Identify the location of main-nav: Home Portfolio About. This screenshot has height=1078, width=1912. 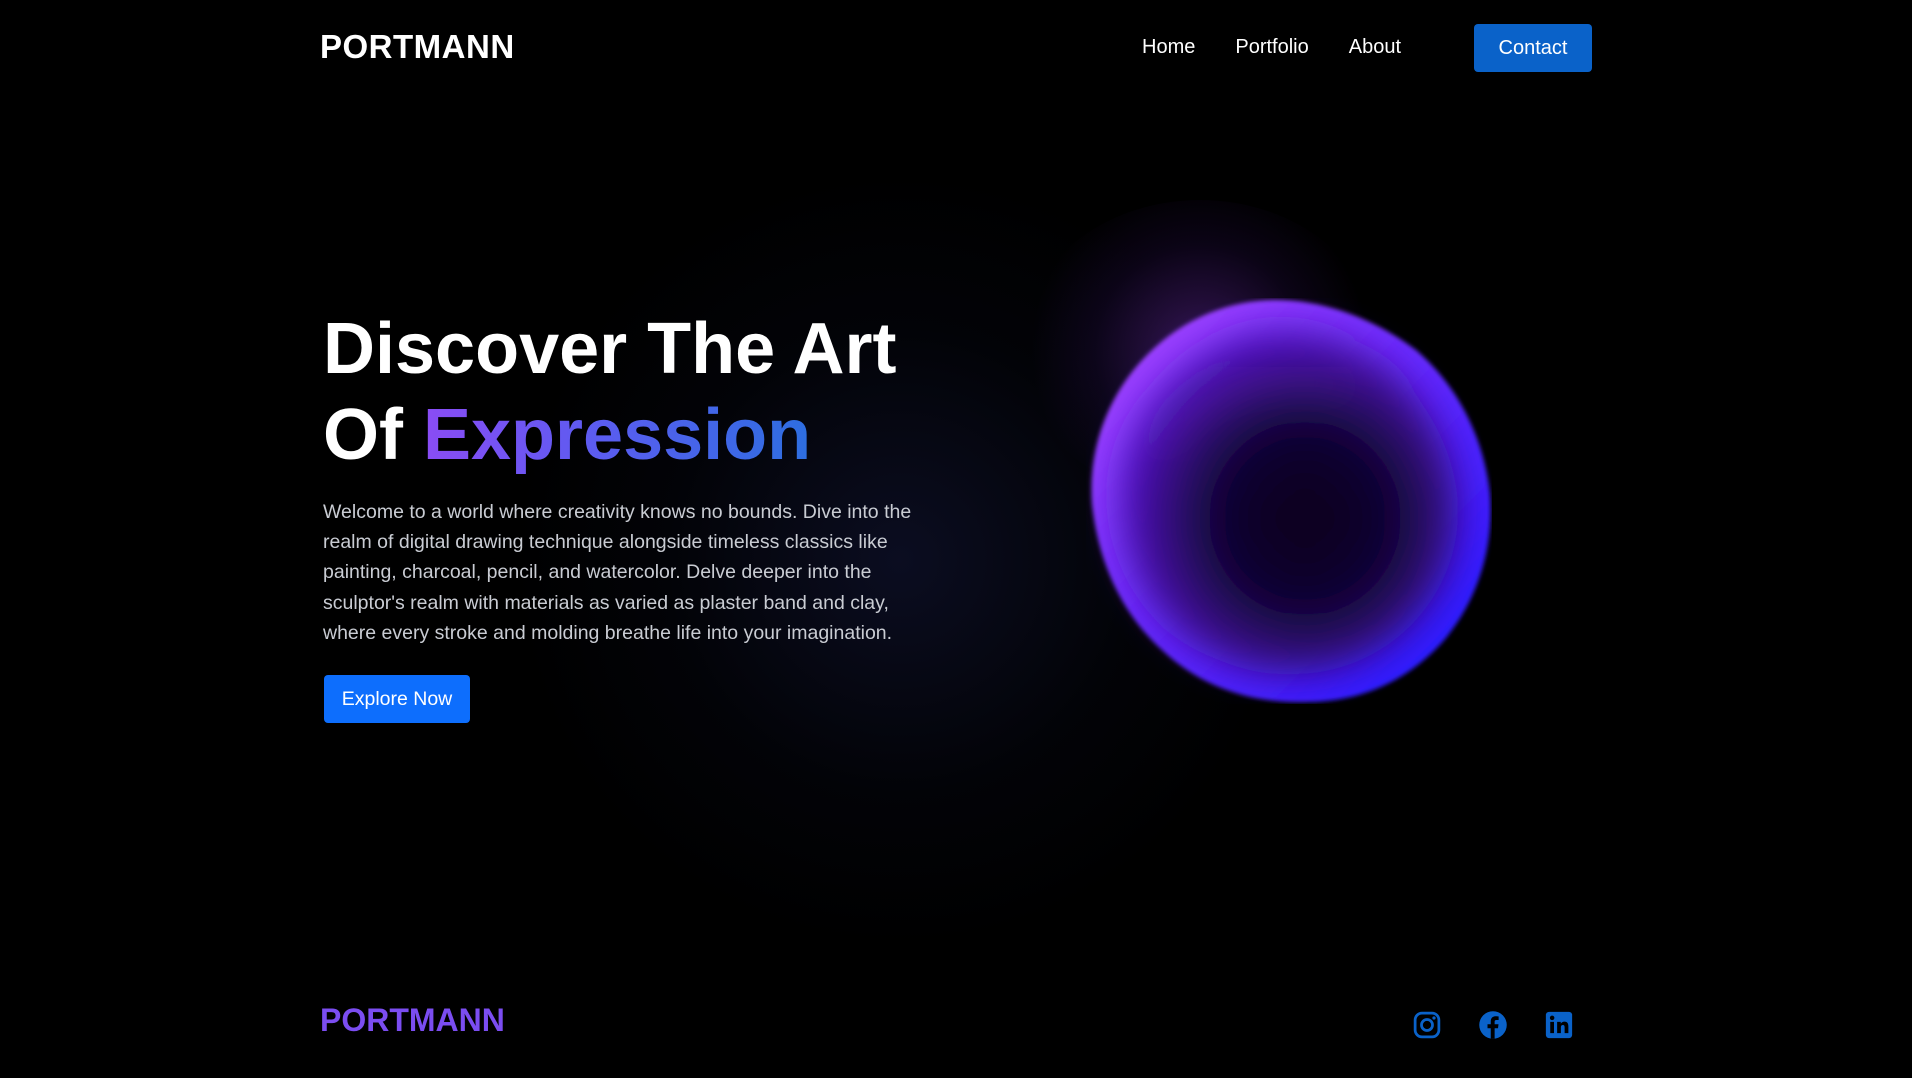
(1271, 47).